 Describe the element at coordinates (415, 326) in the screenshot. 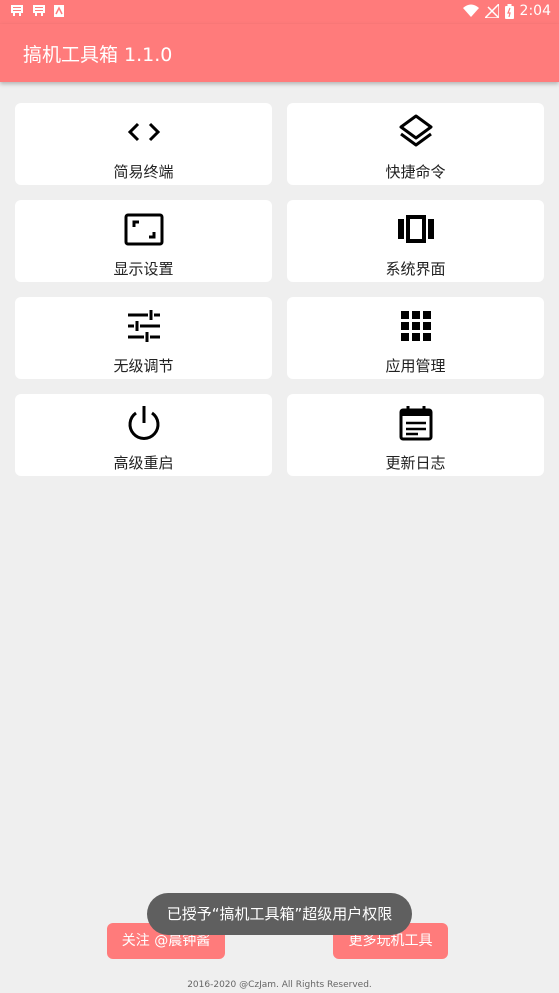

I see `apps-grid-icon` at that location.